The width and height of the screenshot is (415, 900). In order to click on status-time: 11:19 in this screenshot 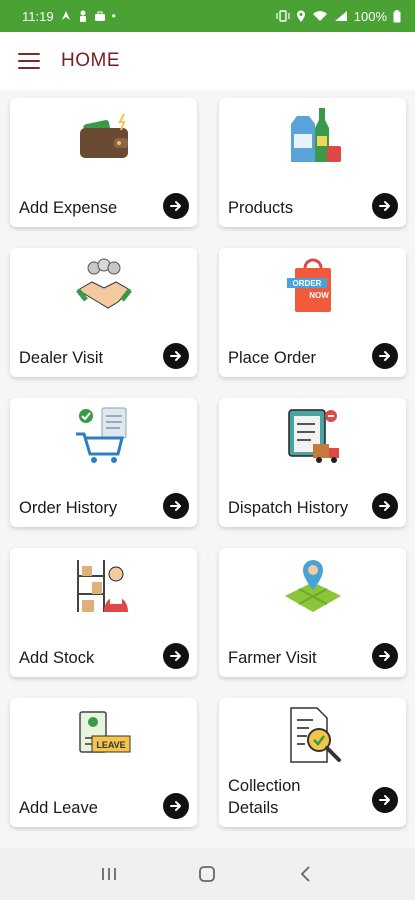, I will do `click(38, 16)`.